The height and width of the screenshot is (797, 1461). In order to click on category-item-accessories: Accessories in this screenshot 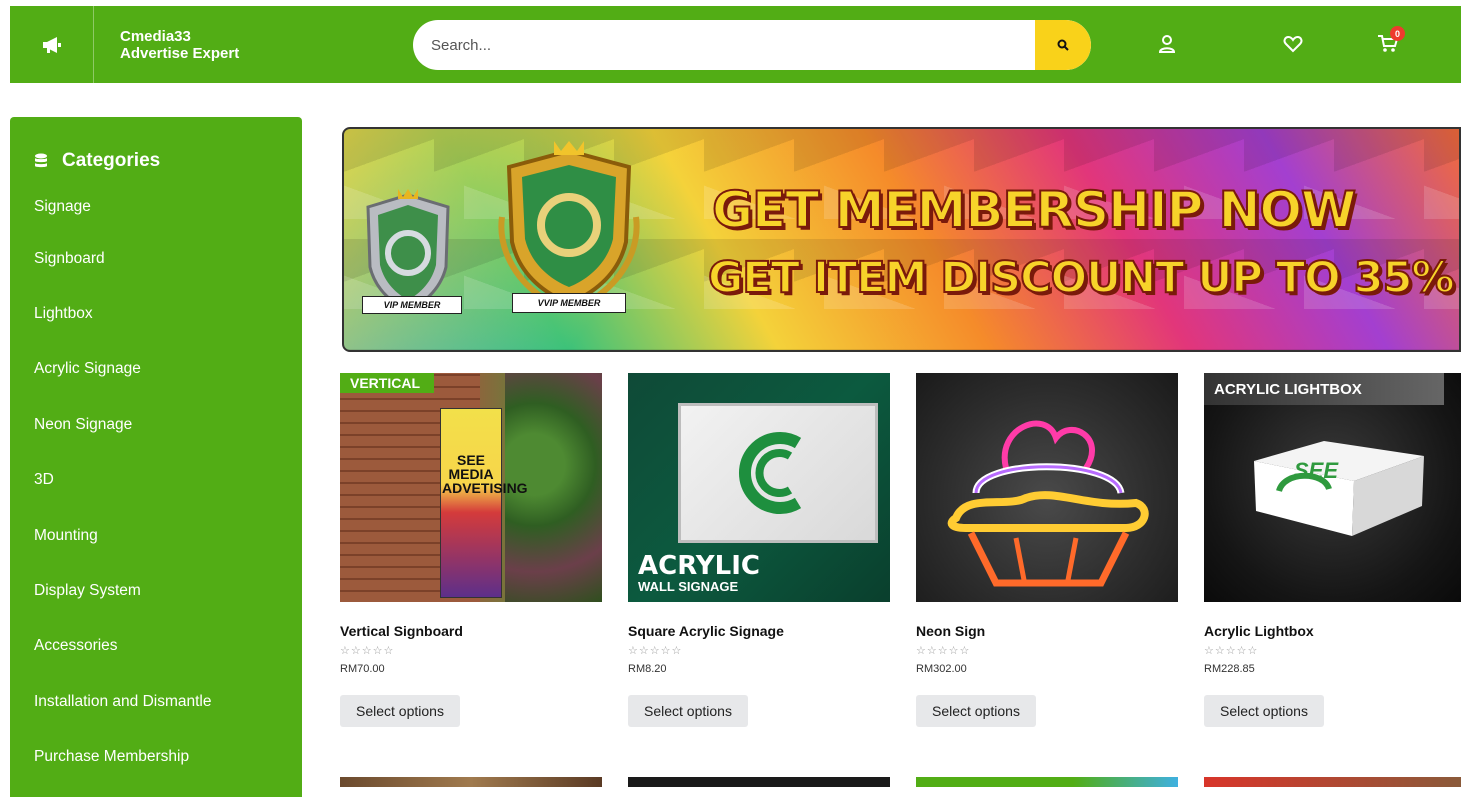, I will do `click(168, 646)`.